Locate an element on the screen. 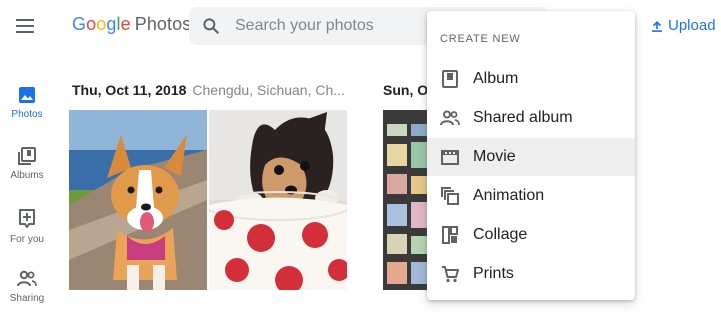 Image resolution: width=721 pixels, height=330 pixels. logo-letter: e is located at coordinates (125, 24).